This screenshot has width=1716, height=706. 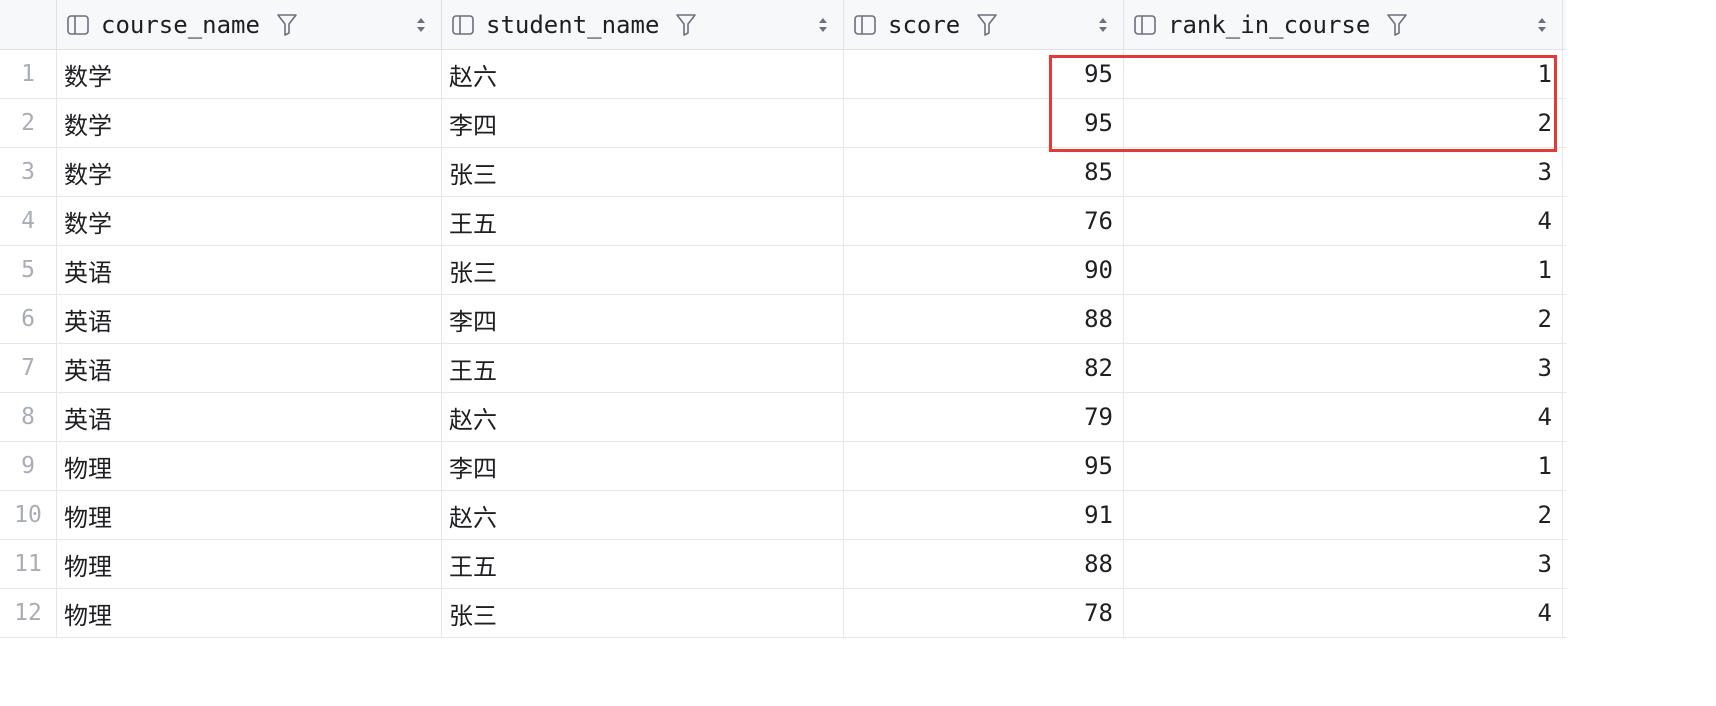 I want to click on row-number: 9, so click(x=28, y=466).